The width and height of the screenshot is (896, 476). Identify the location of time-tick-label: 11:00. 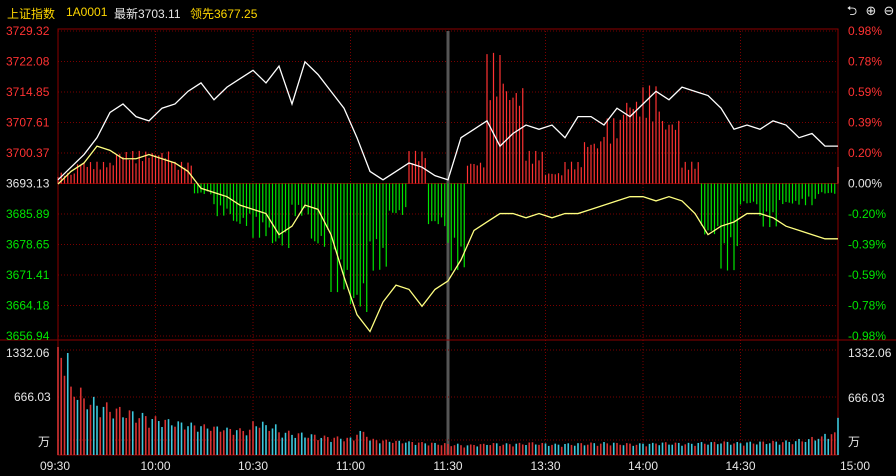
(350, 466).